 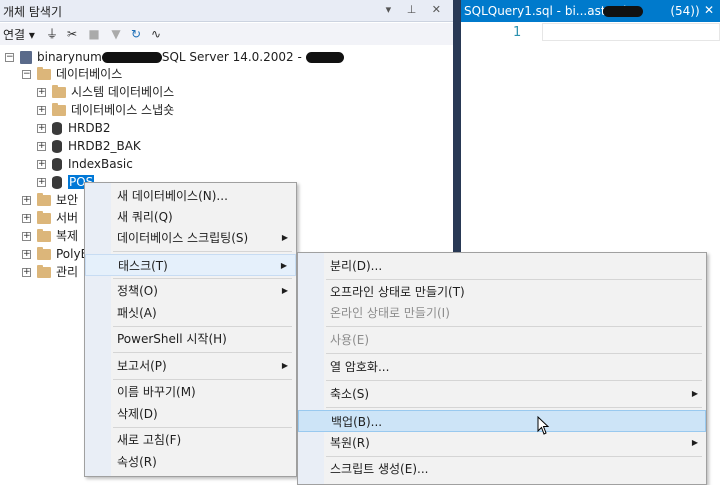 What do you see at coordinates (72, 34) in the screenshot?
I see `disconnect-plug-icon: ✂` at bounding box center [72, 34].